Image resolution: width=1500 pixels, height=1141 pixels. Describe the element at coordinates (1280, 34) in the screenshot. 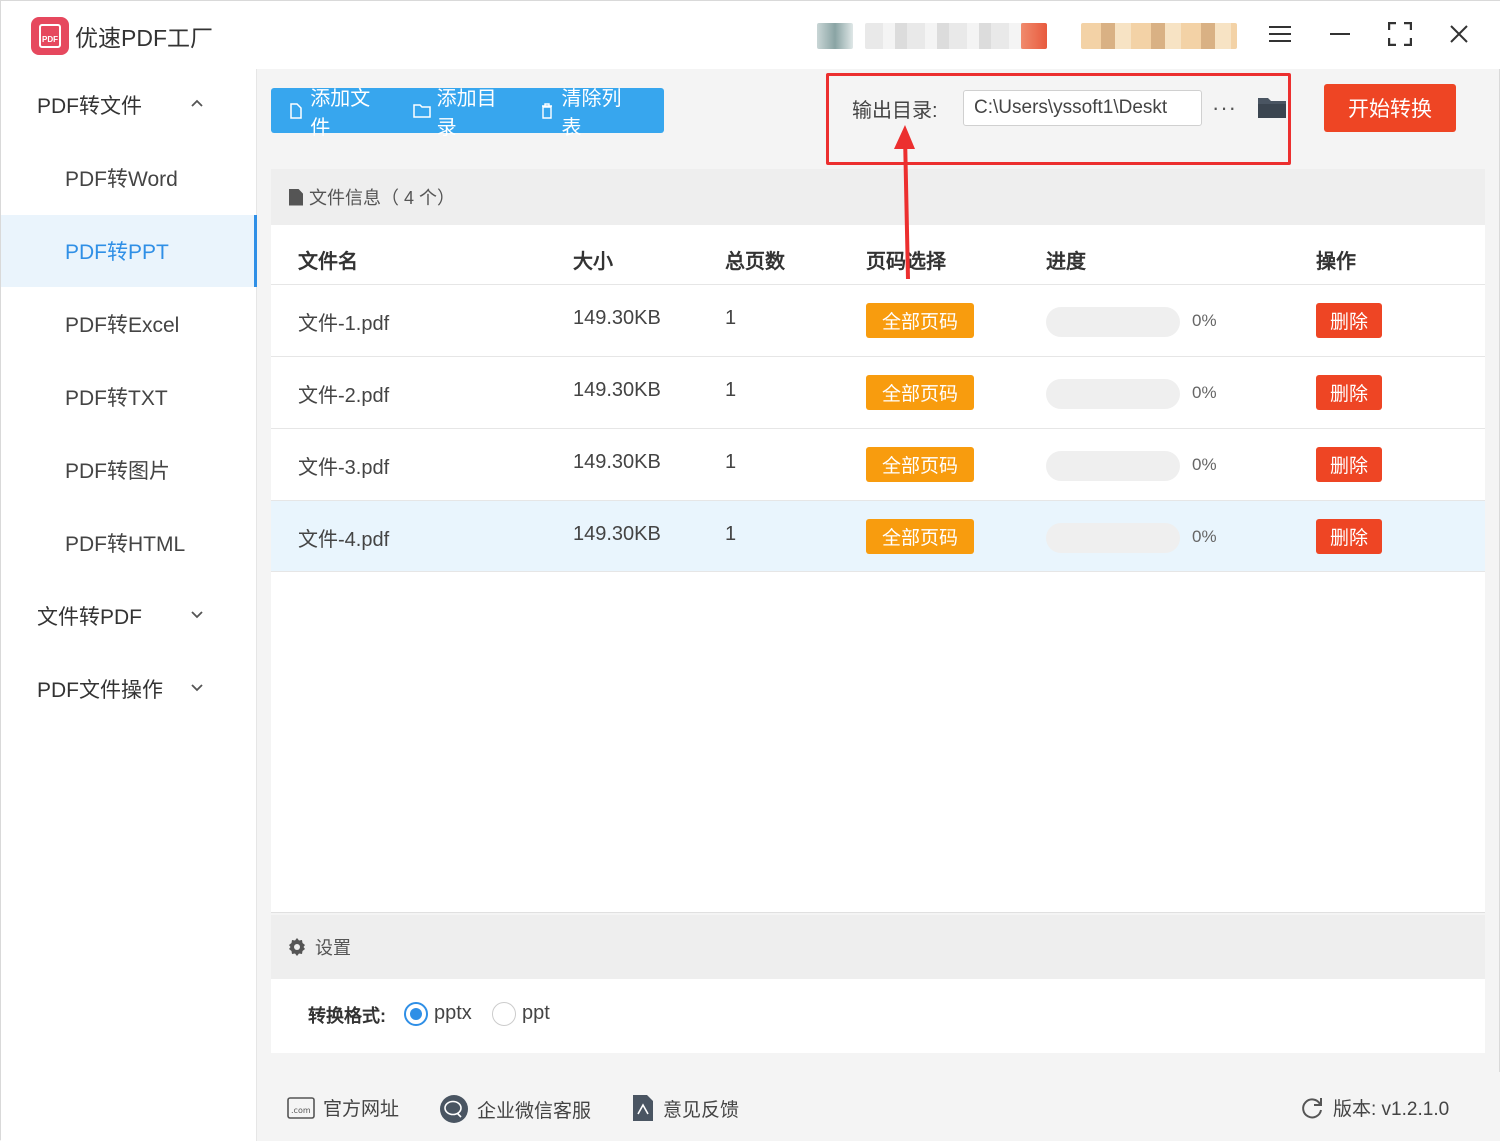

I see `menu-icon` at that location.